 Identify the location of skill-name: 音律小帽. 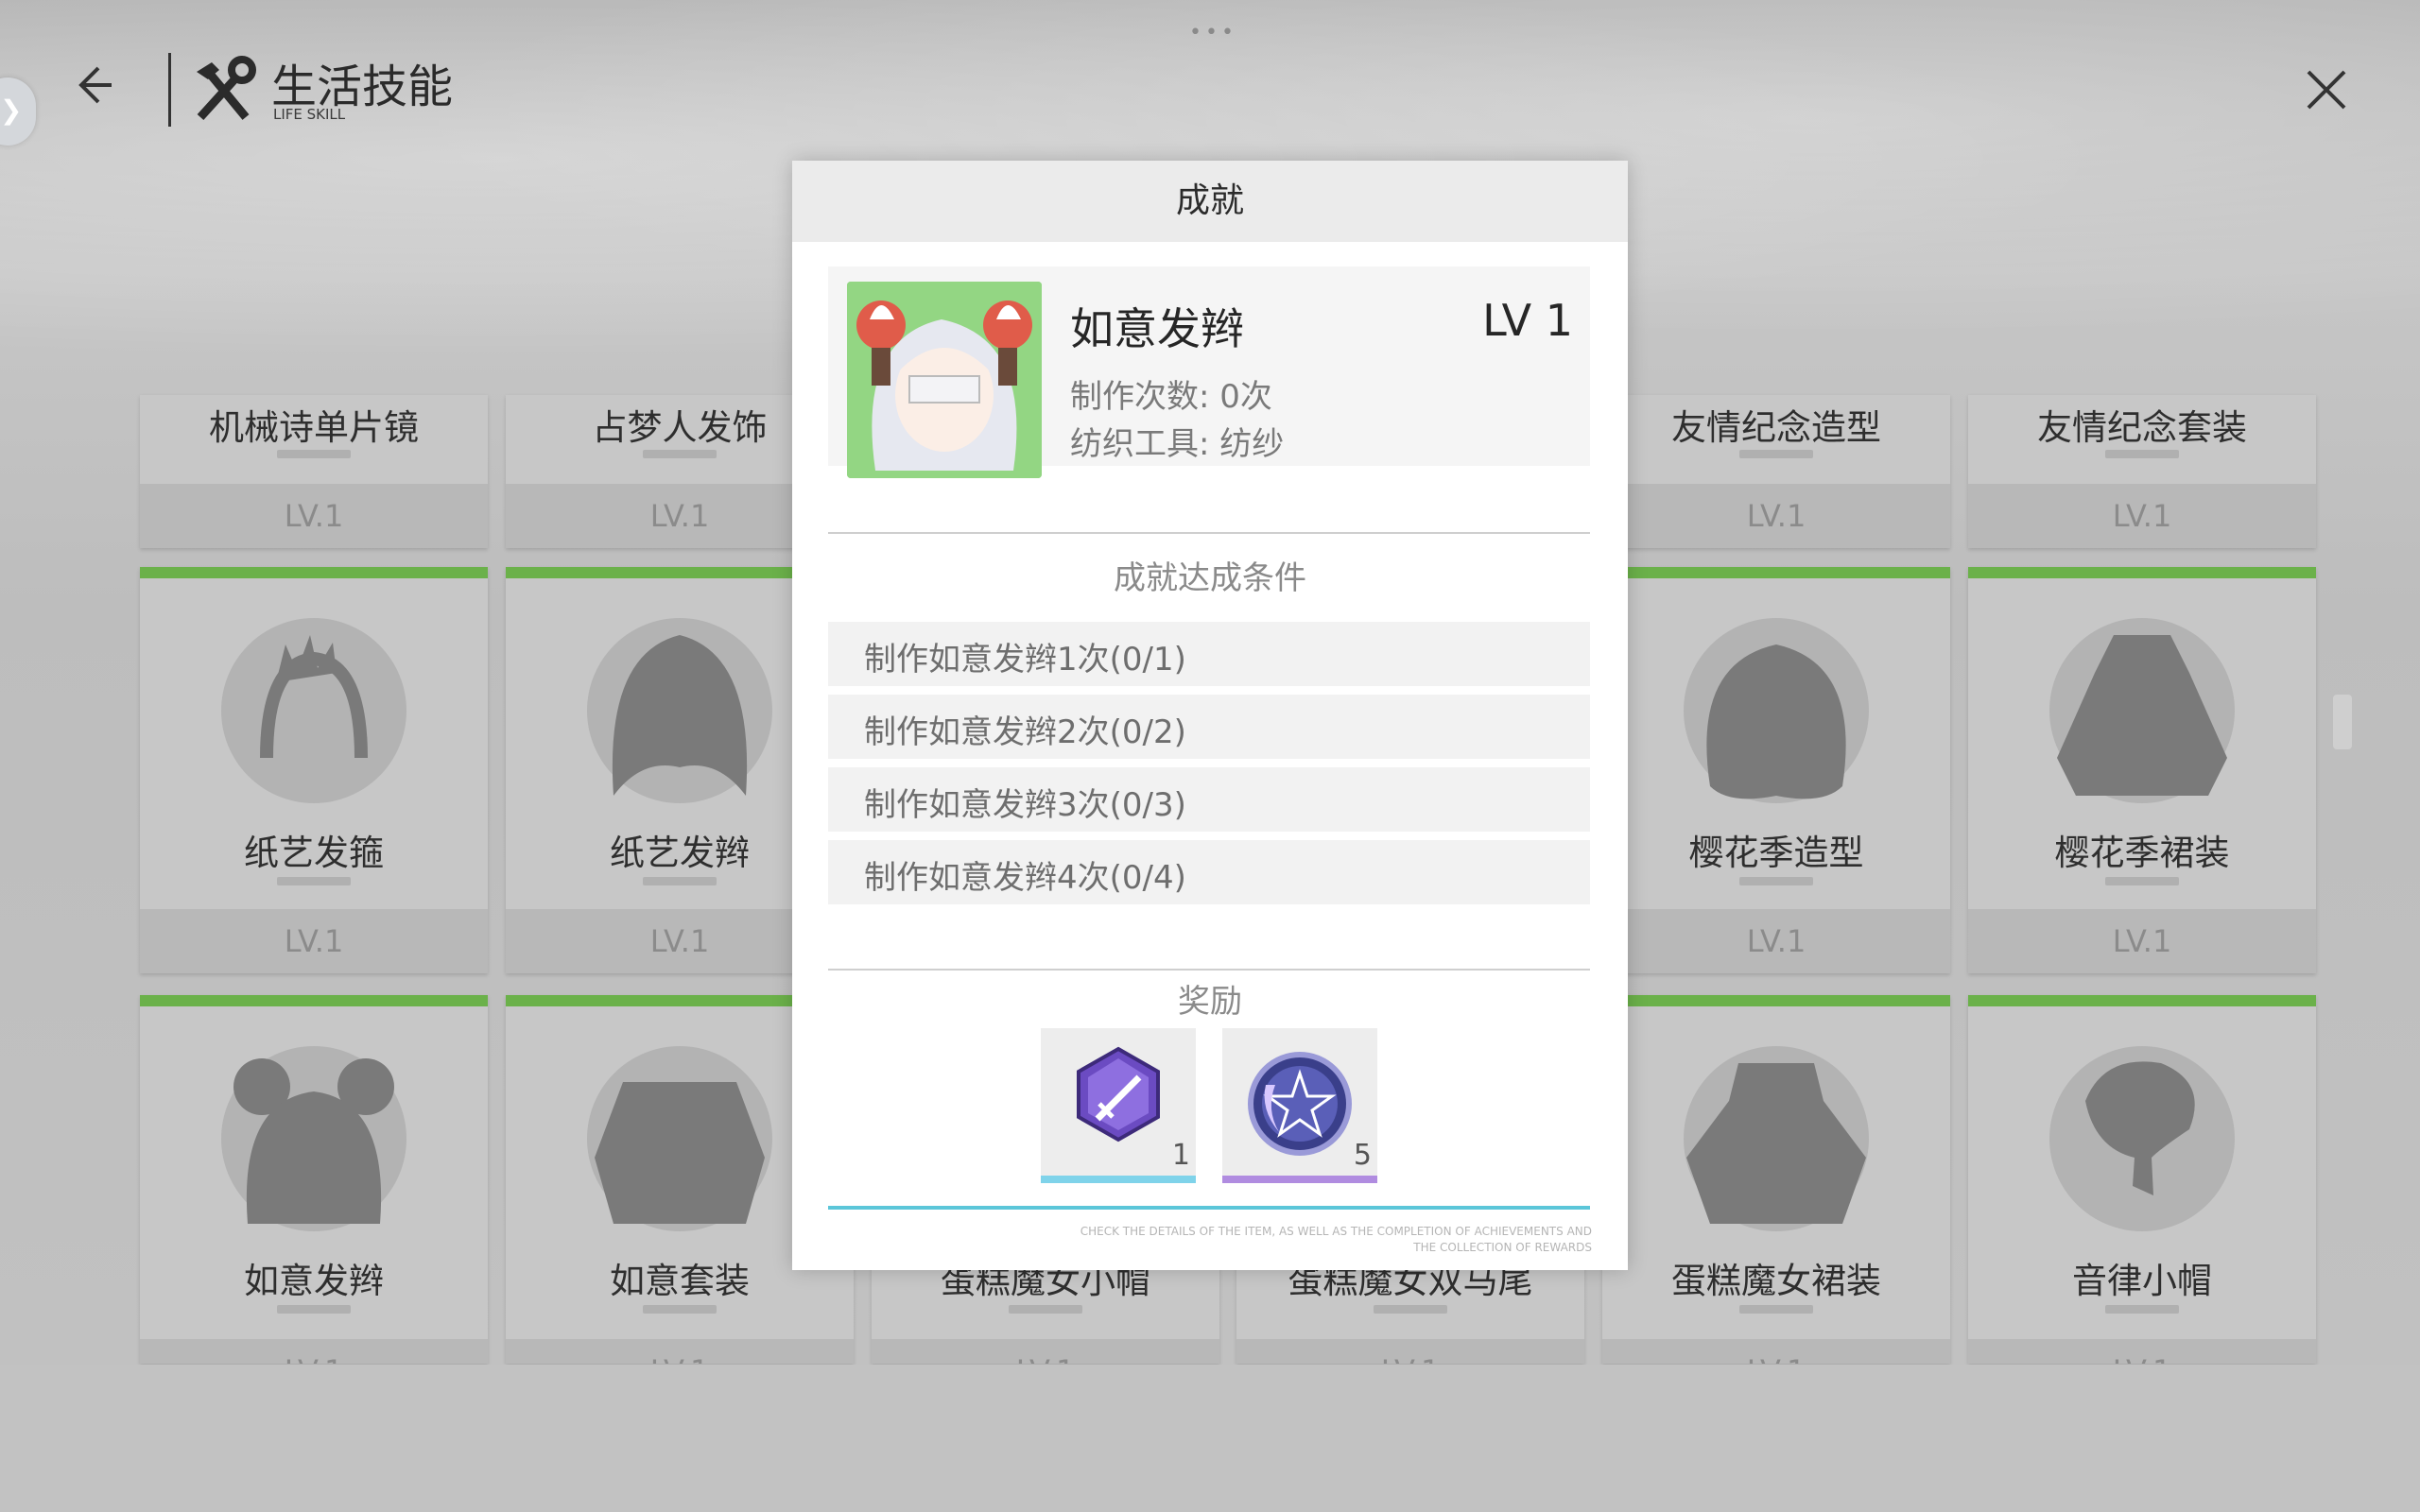
(2142, 1281).